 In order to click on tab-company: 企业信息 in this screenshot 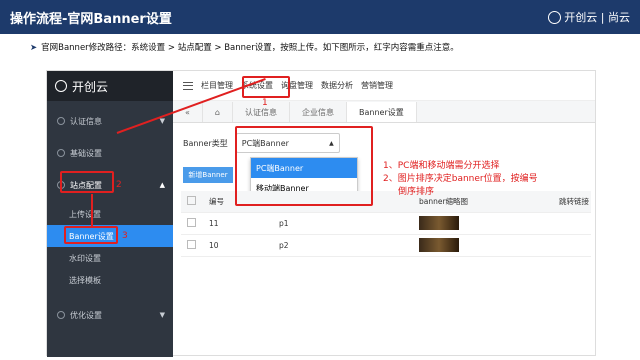, I will do `click(318, 112)`.